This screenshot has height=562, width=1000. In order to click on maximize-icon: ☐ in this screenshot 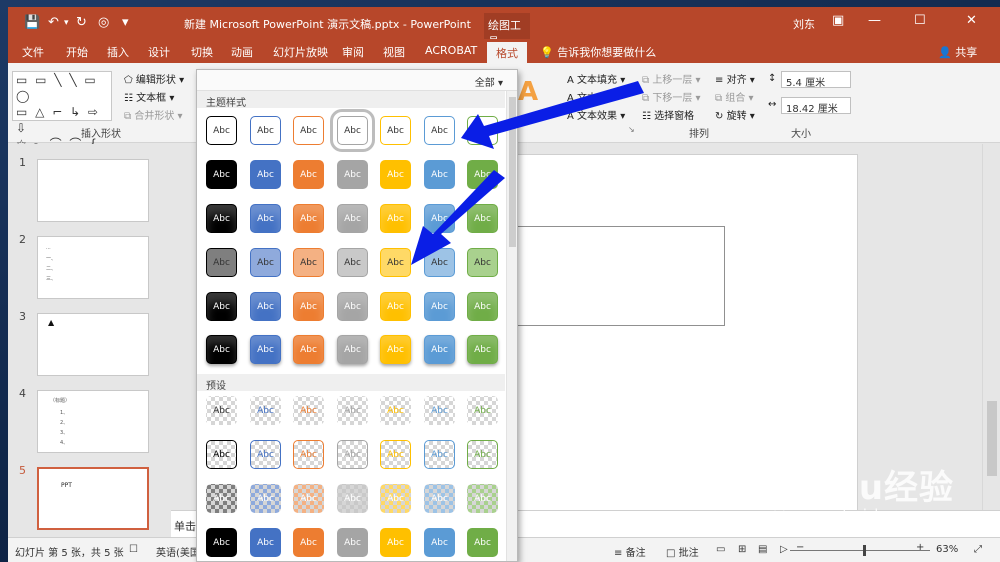, I will do `click(920, 20)`.